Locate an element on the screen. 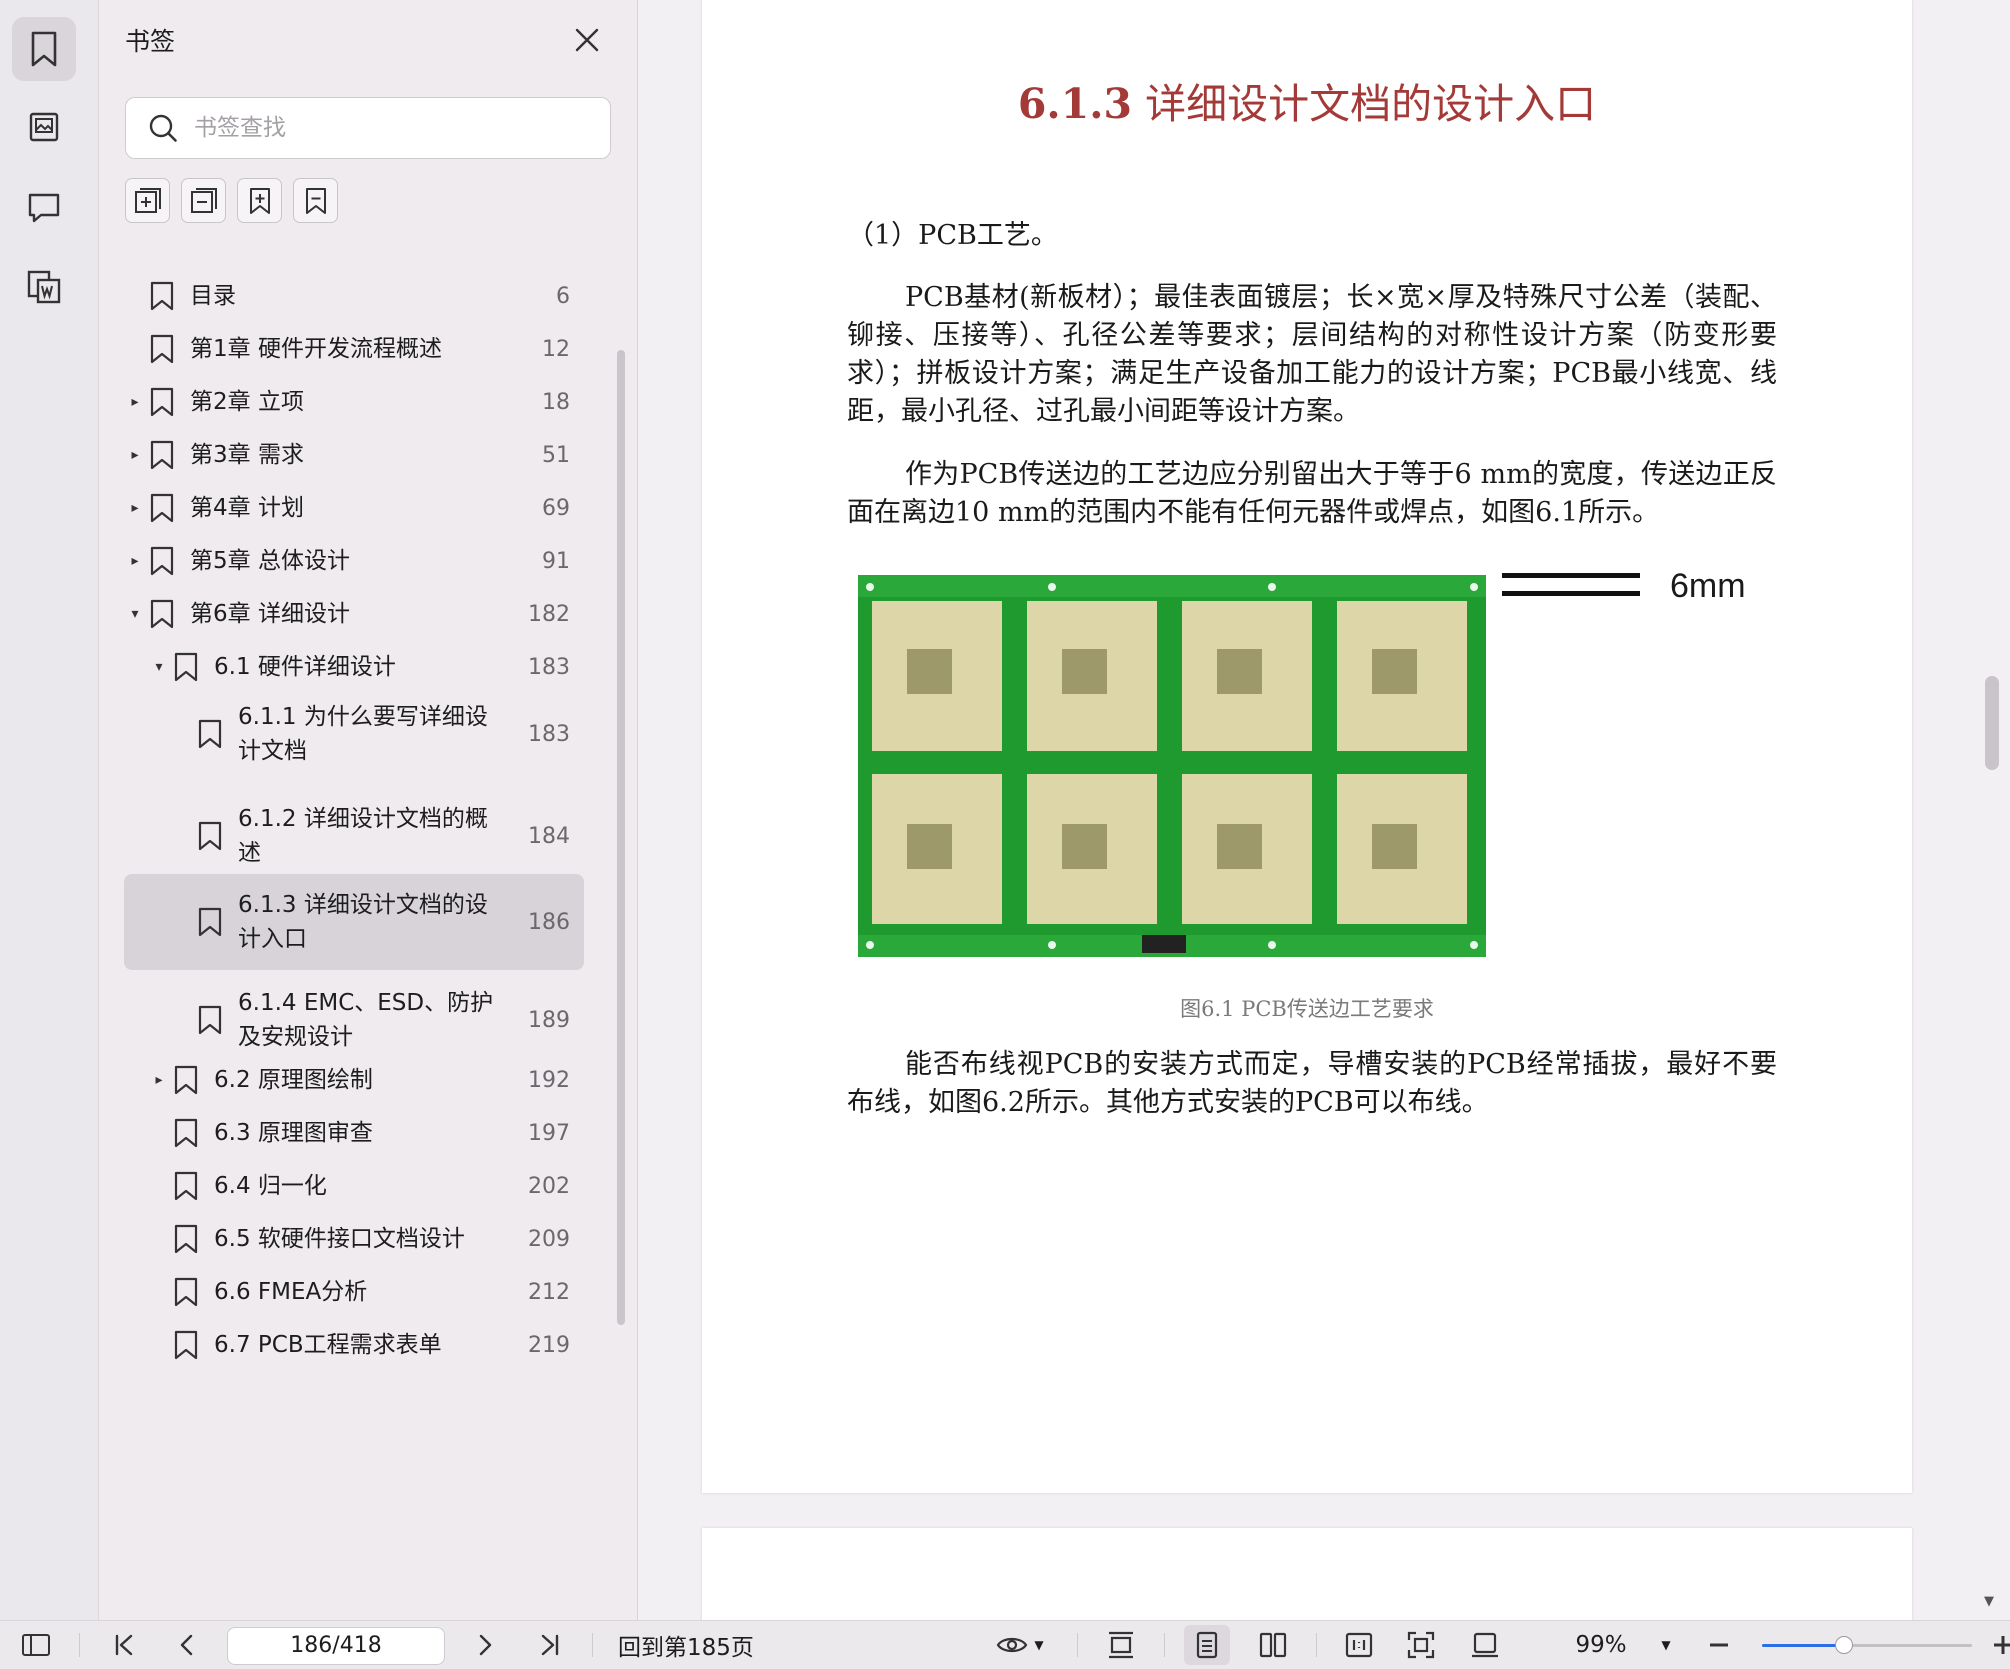 The height and width of the screenshot is (1669, 2010). bookmark-item: 6.1.3 详细设计文档的设计入口 186 is located at coordinates (354, 922).